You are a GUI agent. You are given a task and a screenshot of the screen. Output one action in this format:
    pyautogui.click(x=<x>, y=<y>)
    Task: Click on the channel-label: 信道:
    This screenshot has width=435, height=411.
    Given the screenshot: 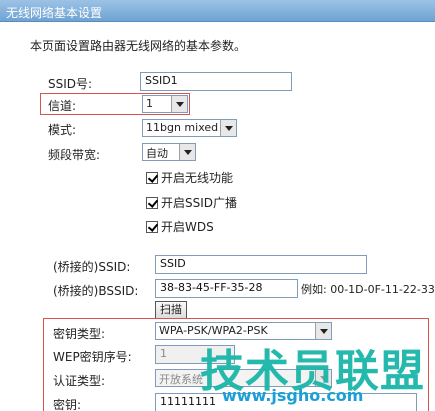 What is the action you would take?
    pyautogui.click(x=62, y=106)
    